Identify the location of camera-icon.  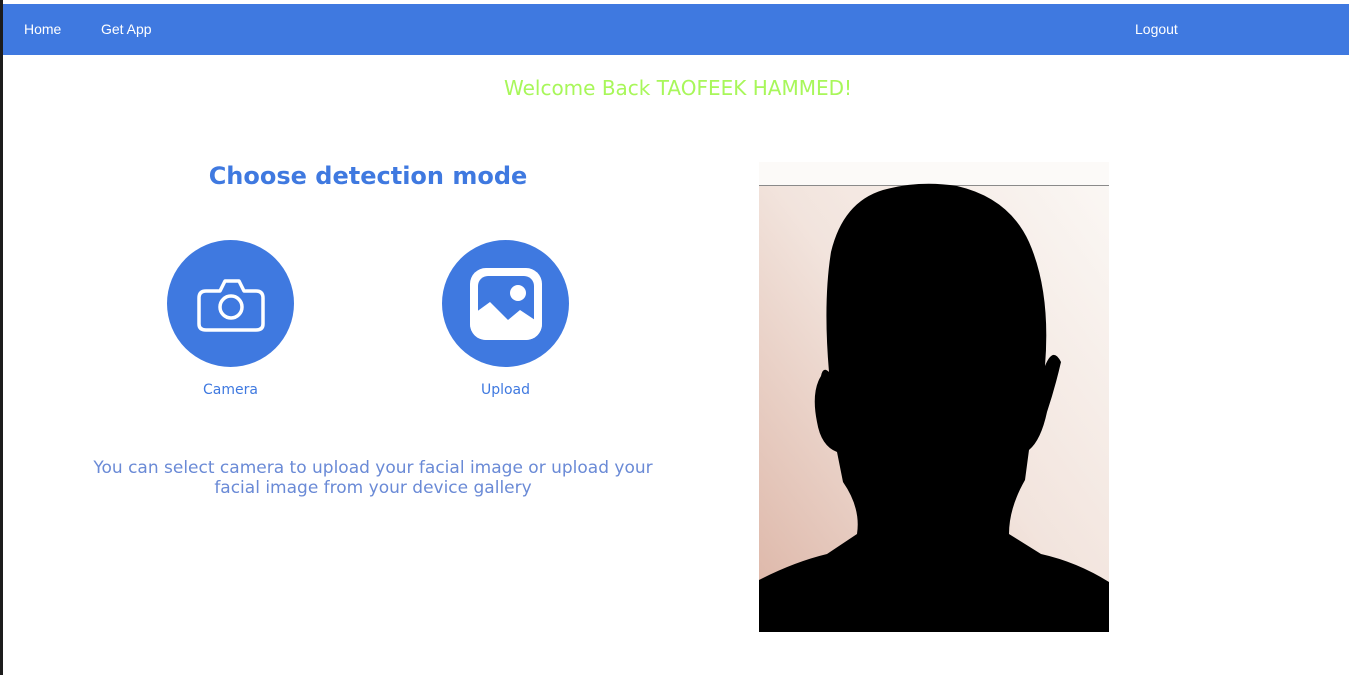
(231, 305).